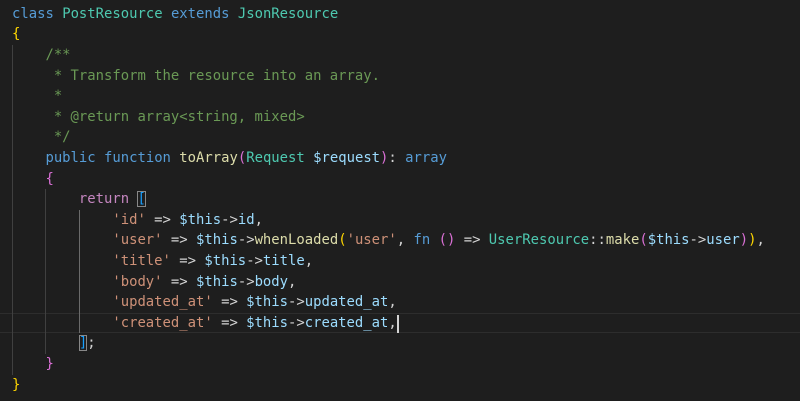  I want to click on variable-token: updated_at, so click(346, 302).